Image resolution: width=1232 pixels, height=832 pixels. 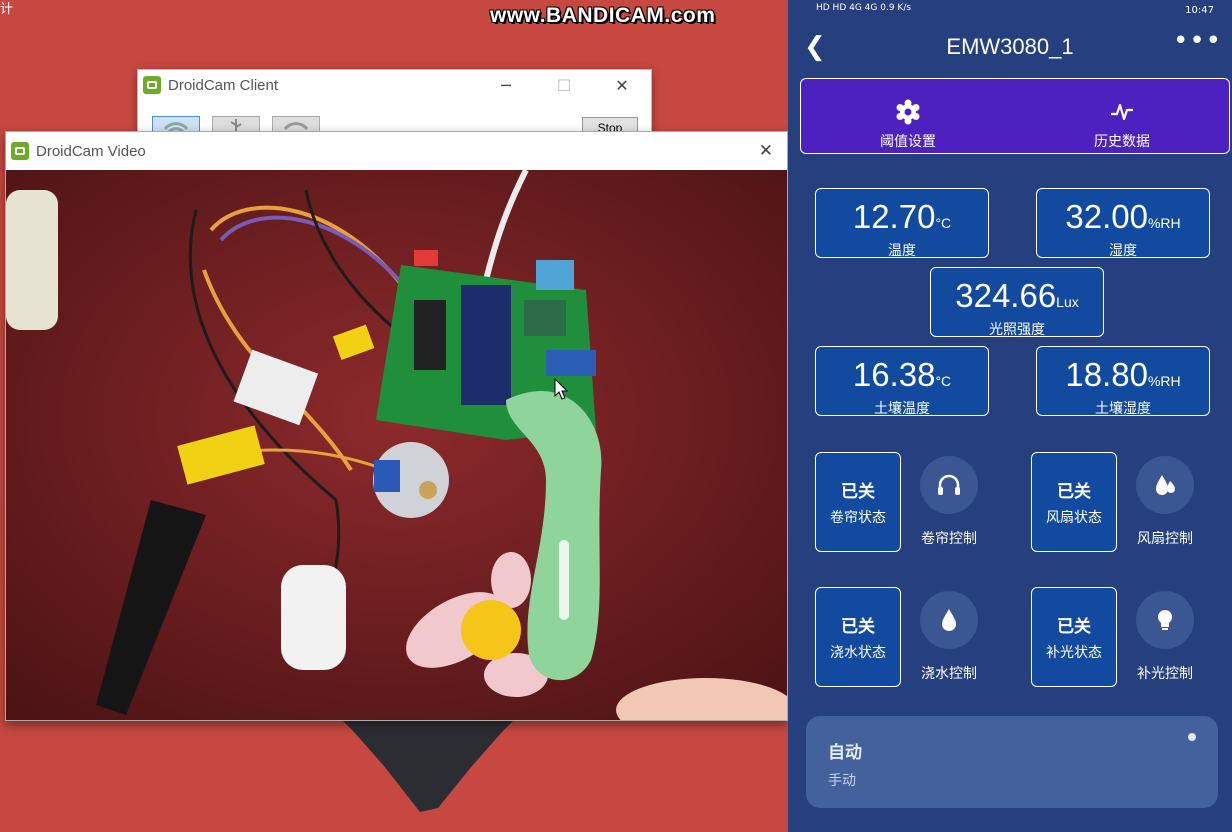 What do you see at coordinates (766, 151) in the screenshot?
I see `video-close-button: ✕` at bounding box center [766, 151].